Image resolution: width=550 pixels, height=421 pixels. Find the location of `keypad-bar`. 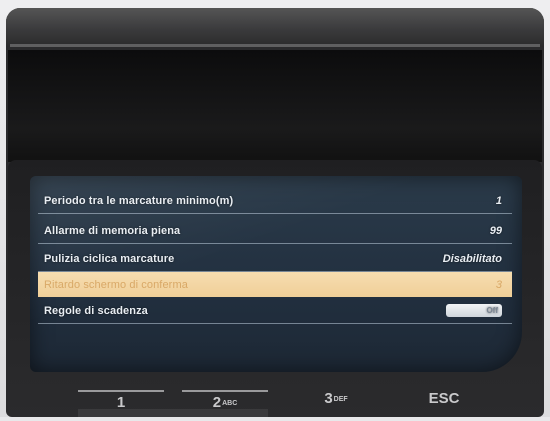

keypad-bar is located at coordinates (173, 413).